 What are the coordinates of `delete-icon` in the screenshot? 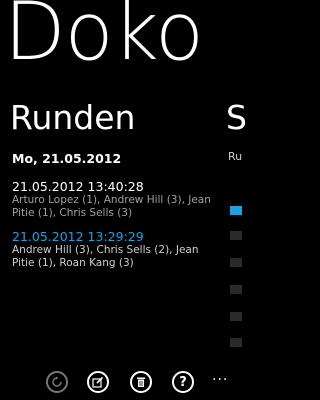 It's located at (141, 382).